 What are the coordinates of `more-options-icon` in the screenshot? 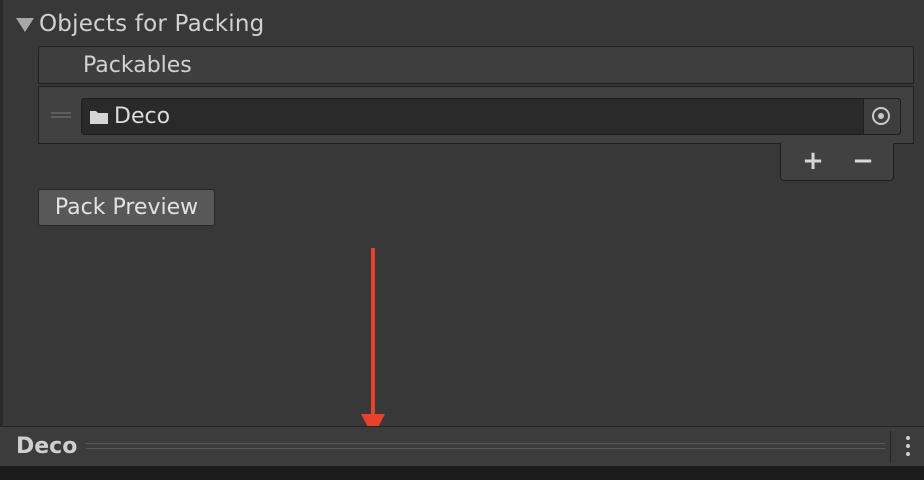 It's located at (908, 447).